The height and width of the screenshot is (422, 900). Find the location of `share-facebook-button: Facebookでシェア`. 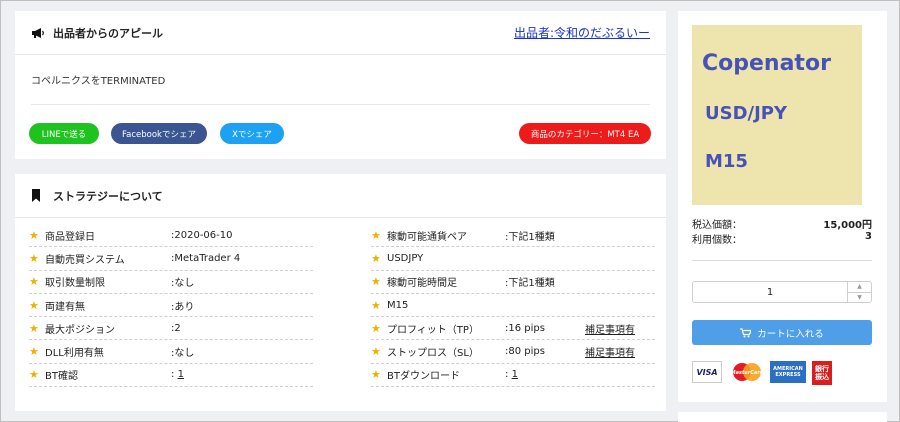

share-facebook-button: Facebookでシェア is located at coordinates (159, 133).